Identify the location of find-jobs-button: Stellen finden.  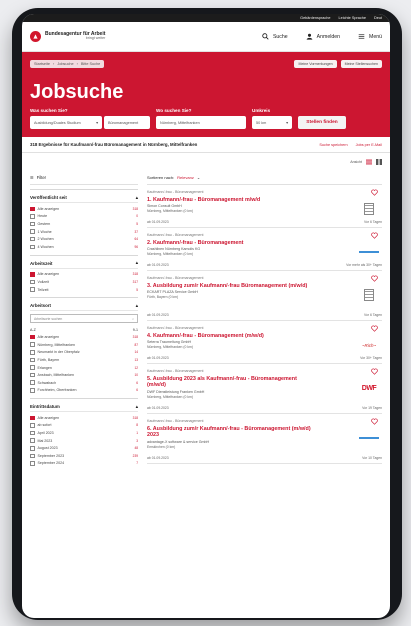
(322, 122).